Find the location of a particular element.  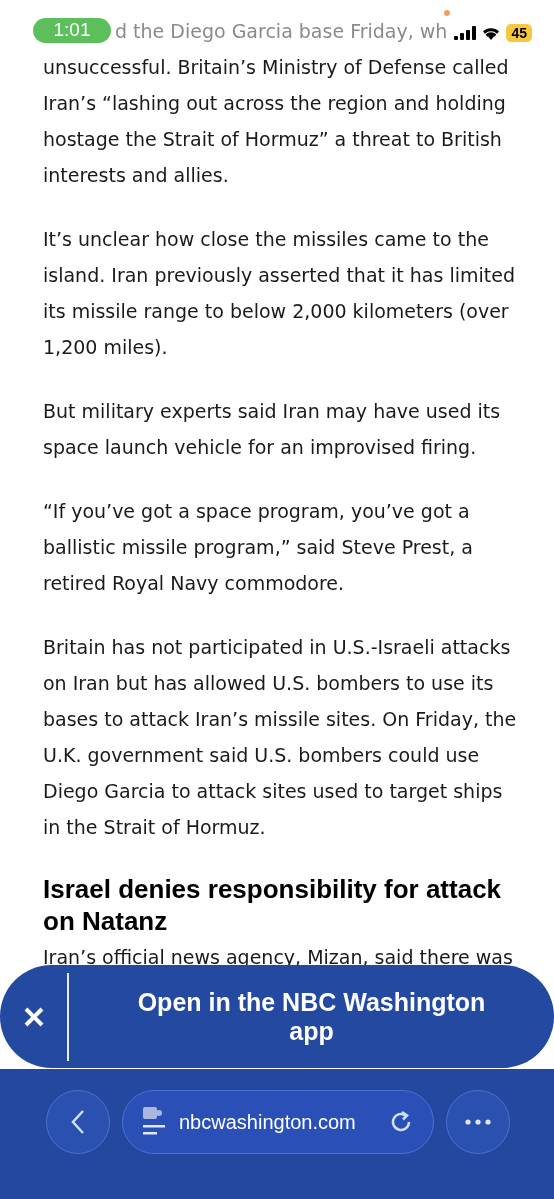

article-paragraph: But military experts said Iran may have used its space launch vehicle for an improvised firing. is located at coordinates (272, 429).